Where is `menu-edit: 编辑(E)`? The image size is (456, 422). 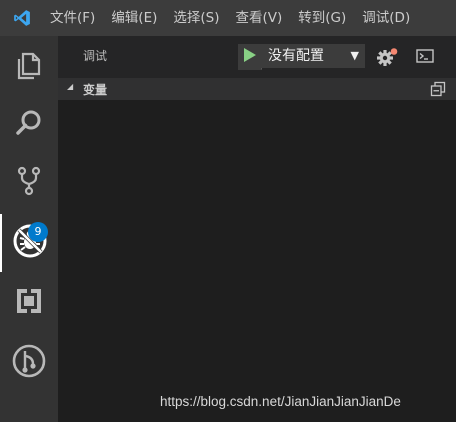 menu-edit: 编辑(E) is located at coordinates (134, 18).